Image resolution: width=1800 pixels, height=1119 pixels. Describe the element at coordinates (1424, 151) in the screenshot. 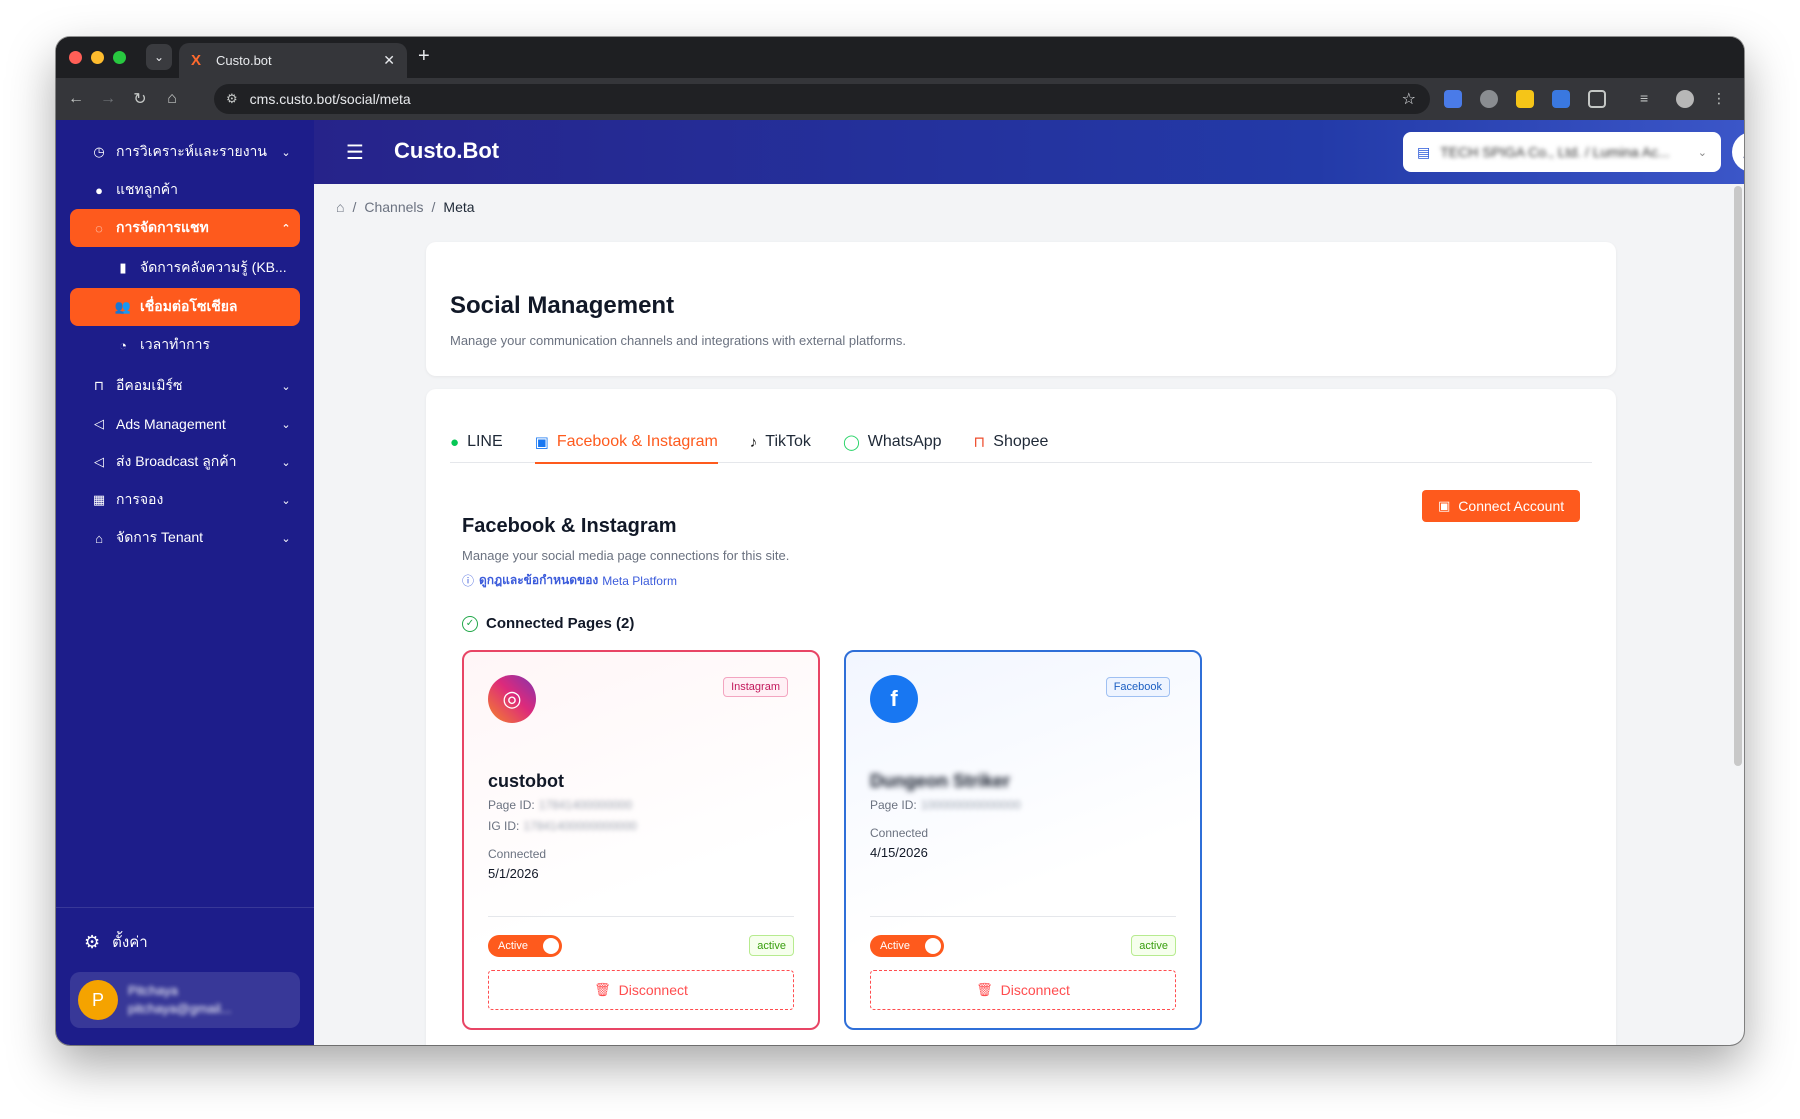

I see `shop-icon: ▤` at that location.